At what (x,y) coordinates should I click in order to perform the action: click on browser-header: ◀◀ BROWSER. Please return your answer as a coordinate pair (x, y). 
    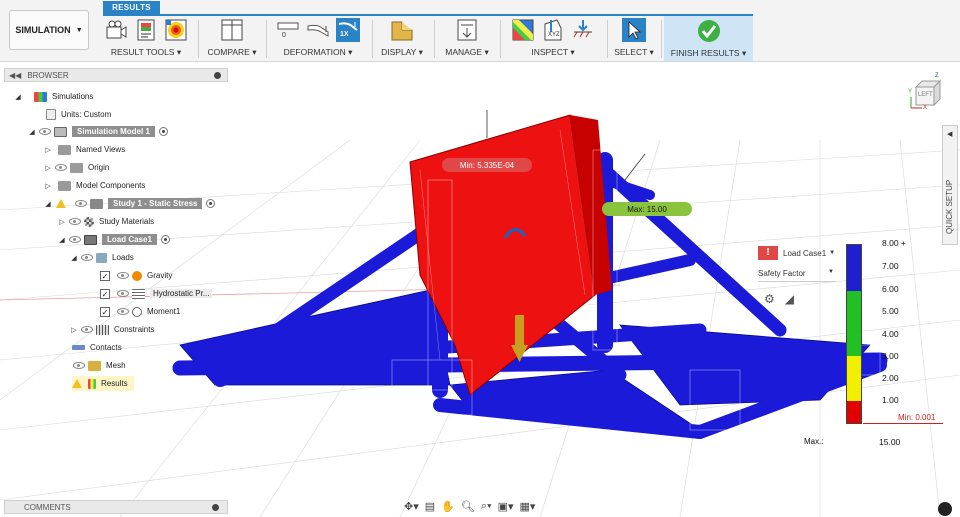
    Looking at the image, I should click on (116, 75).